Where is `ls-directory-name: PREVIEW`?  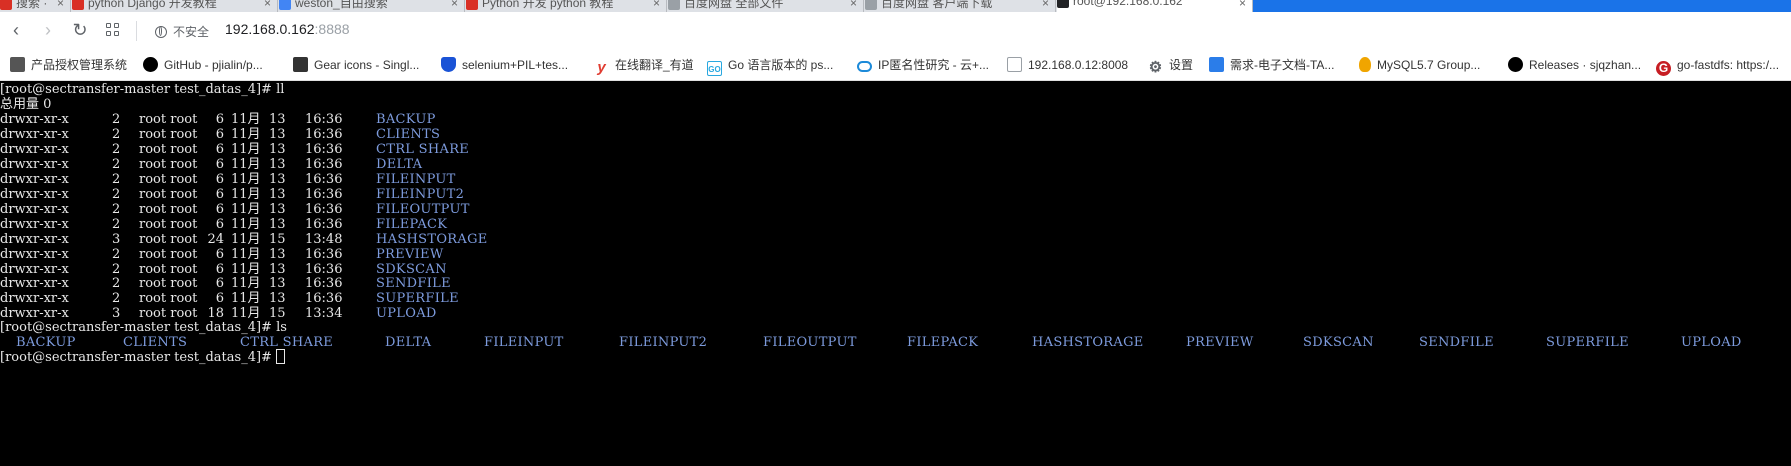 ls-directory-name: PREVIEW is located at coordinates (1220, 342).